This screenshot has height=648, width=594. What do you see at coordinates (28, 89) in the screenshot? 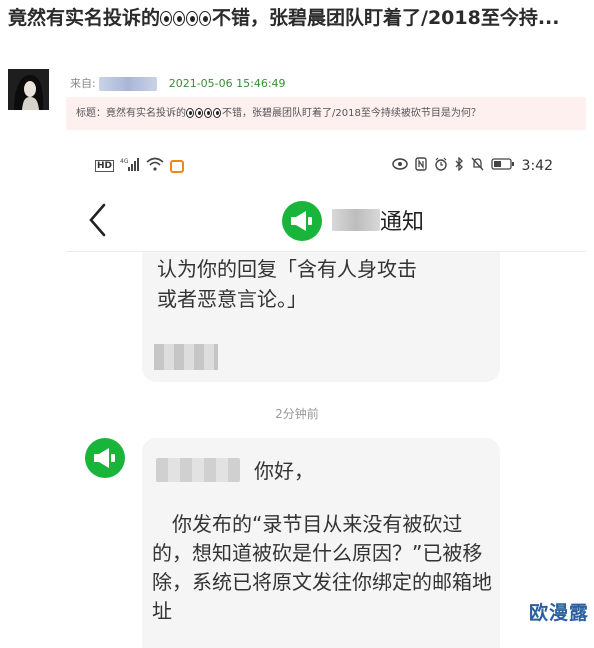
I see `user-avatar` at bounding box center [28, 89].